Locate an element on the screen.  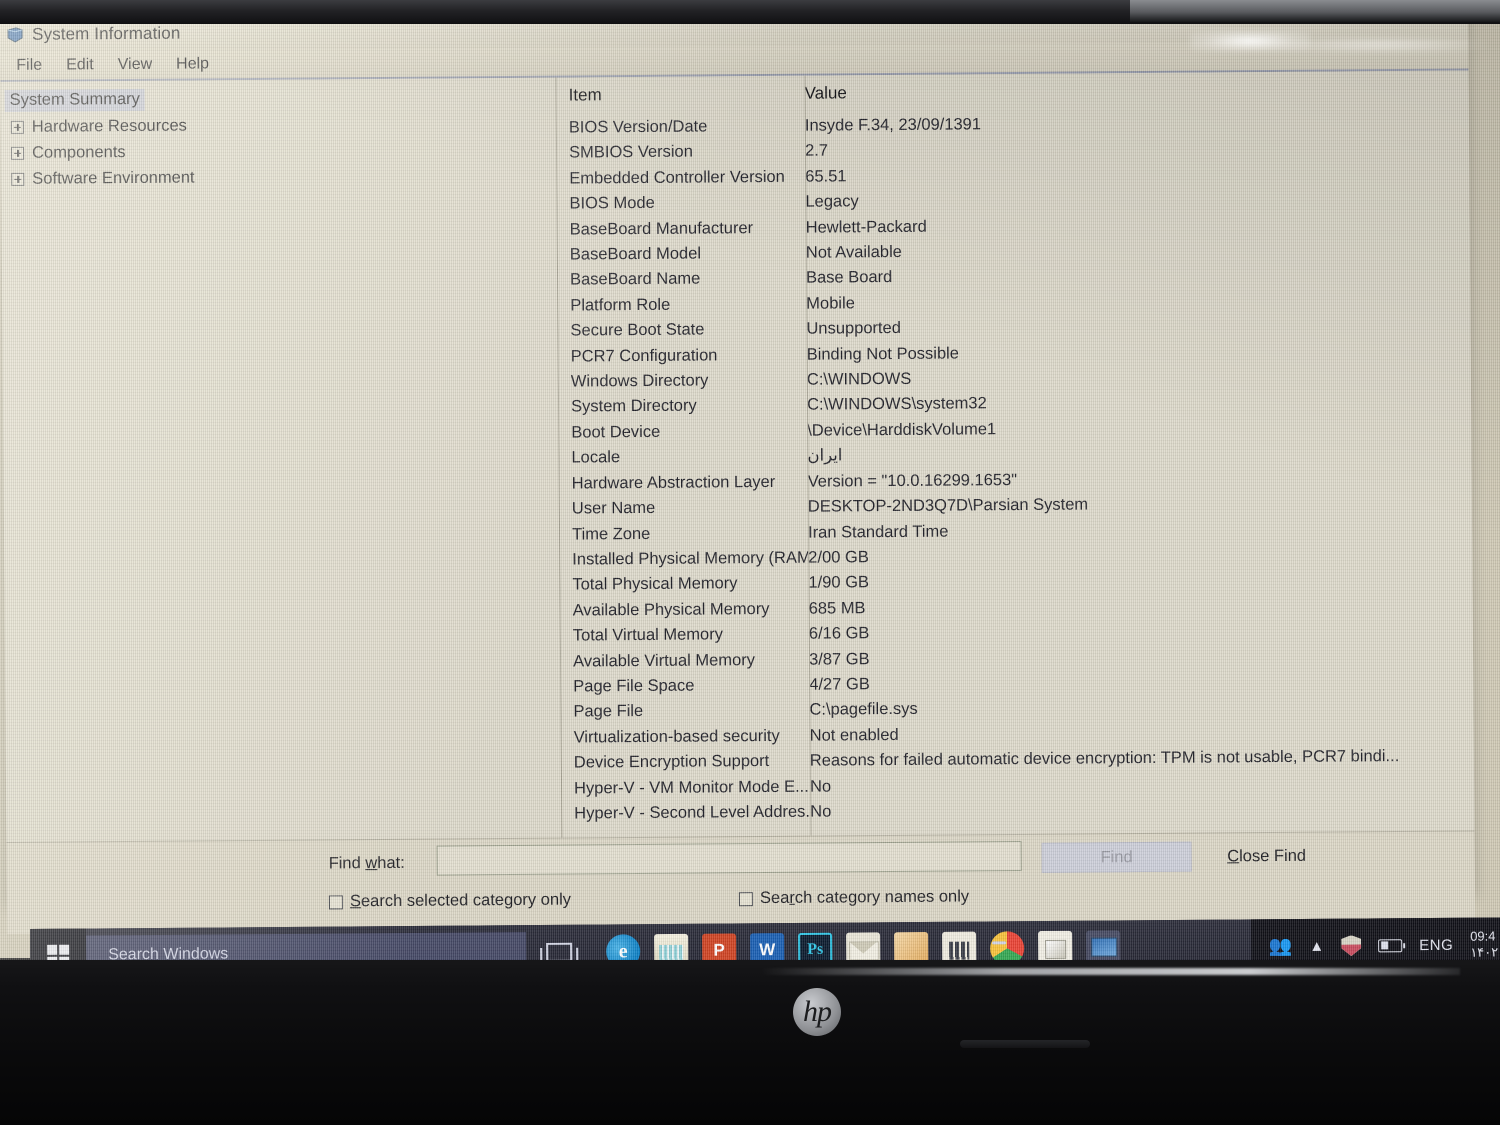
taskbar-app-icons: e P W Ps is located at coordinates (863, 945).